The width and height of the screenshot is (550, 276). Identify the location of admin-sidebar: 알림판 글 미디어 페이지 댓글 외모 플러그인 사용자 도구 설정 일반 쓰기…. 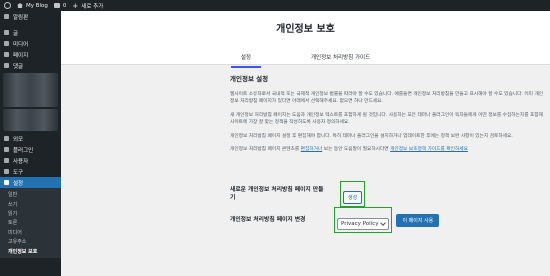
(30, 143).